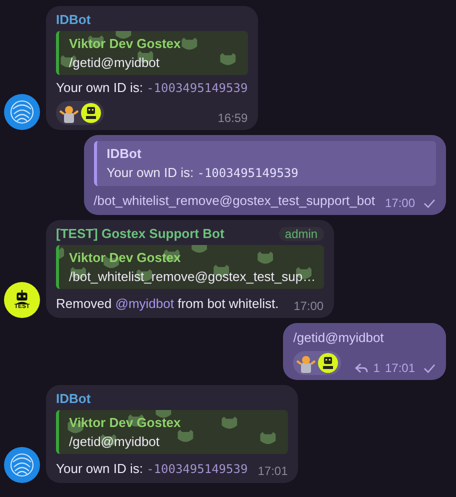  I want to click on quote-text: Your own ID is: -1003495149539, so click(203, 173).